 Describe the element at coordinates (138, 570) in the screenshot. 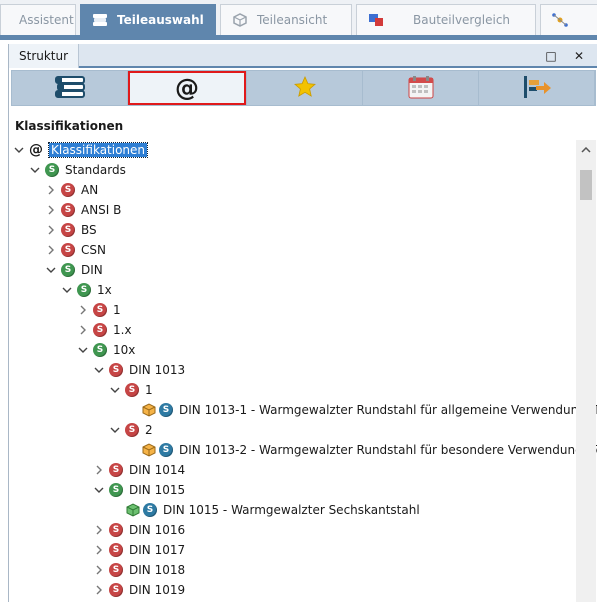

I see `tree-item: S DIN 1018` at that location.